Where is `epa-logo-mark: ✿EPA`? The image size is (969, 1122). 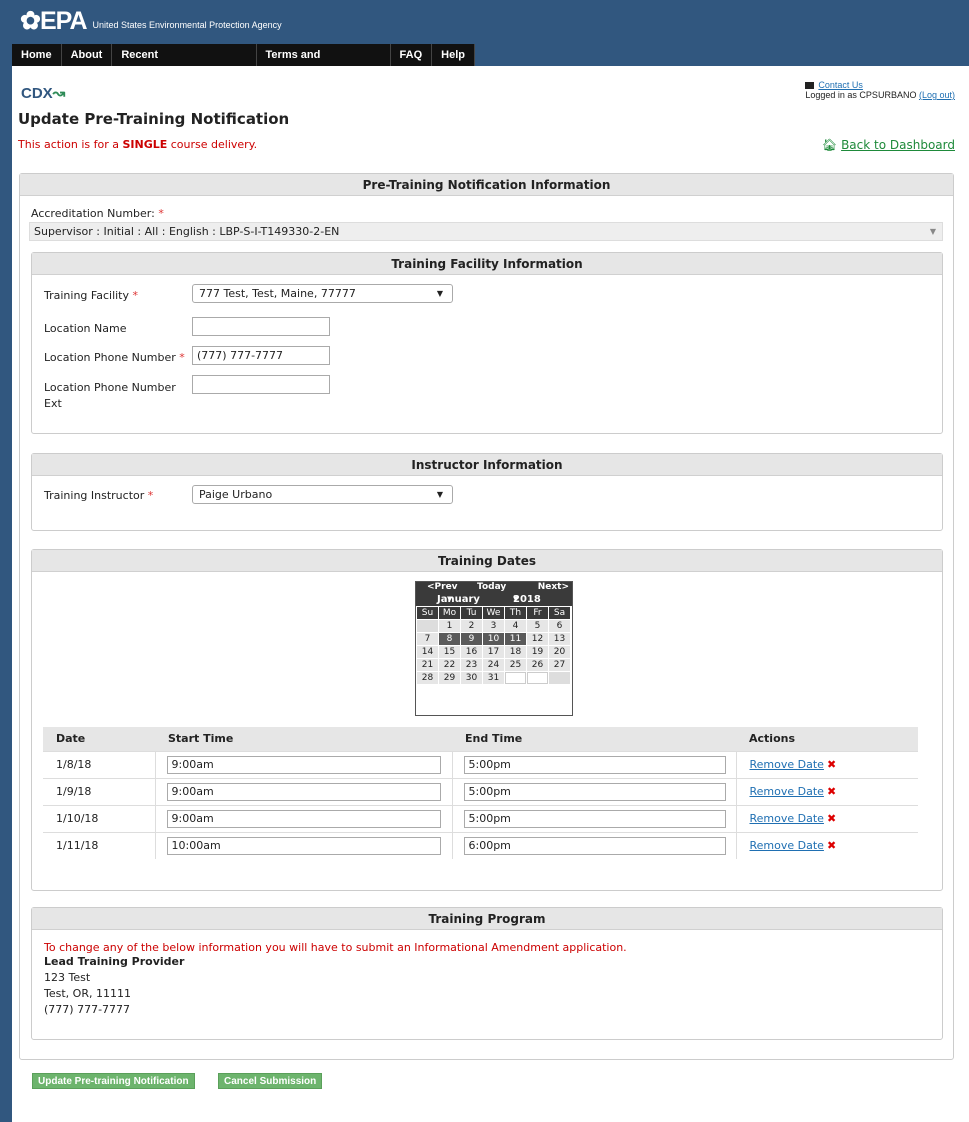 epa-logo-mark: ✿EPA is located at coordinates (54, 21).